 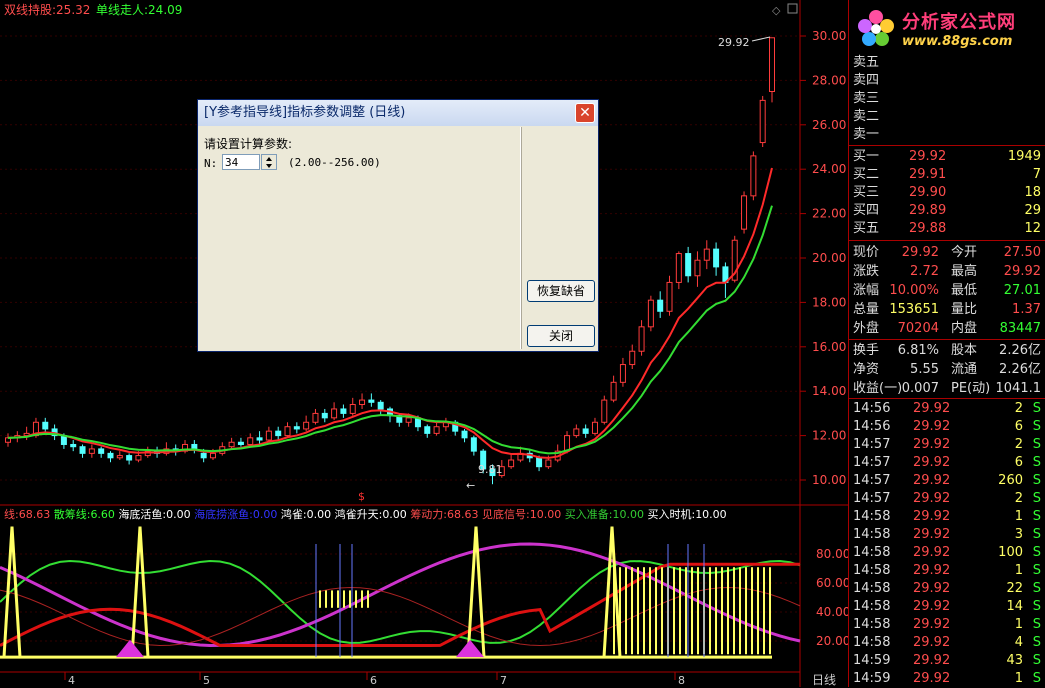 I want to click on stat-value: 5.55, so click(x=924, y=369).